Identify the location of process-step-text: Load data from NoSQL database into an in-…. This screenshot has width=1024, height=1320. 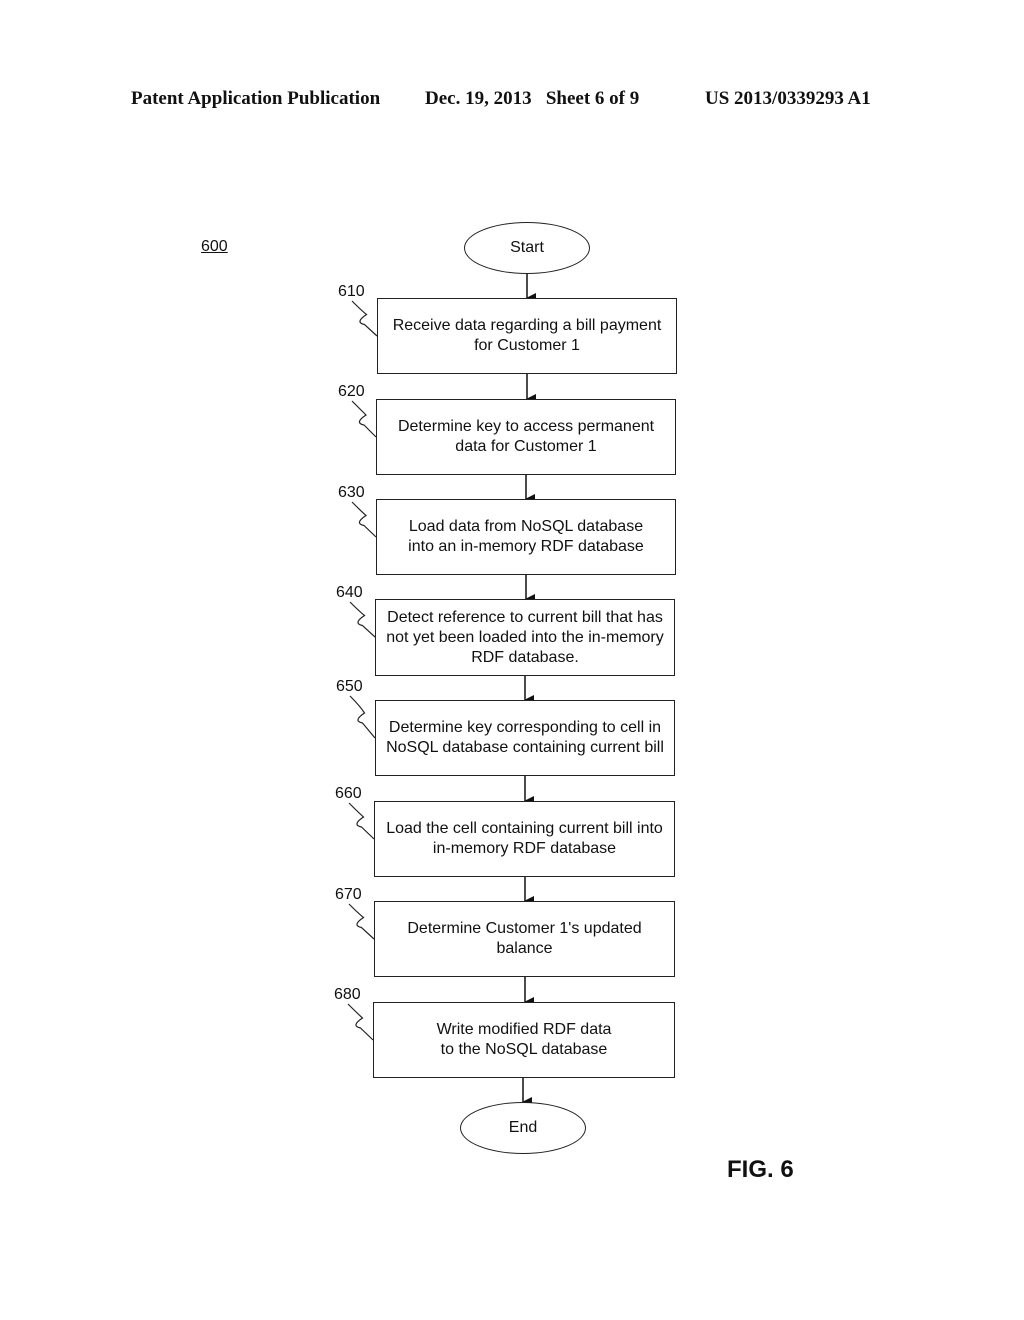
(526, 537).